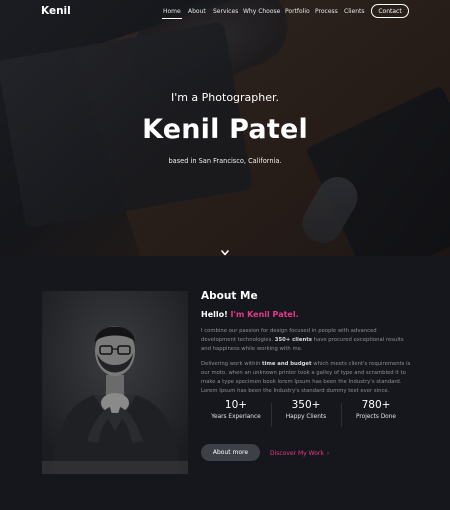 Image resolution: width=450 pixels, height=510 pixels. I want to click on nav-item-home: Home, so click(172, 13).